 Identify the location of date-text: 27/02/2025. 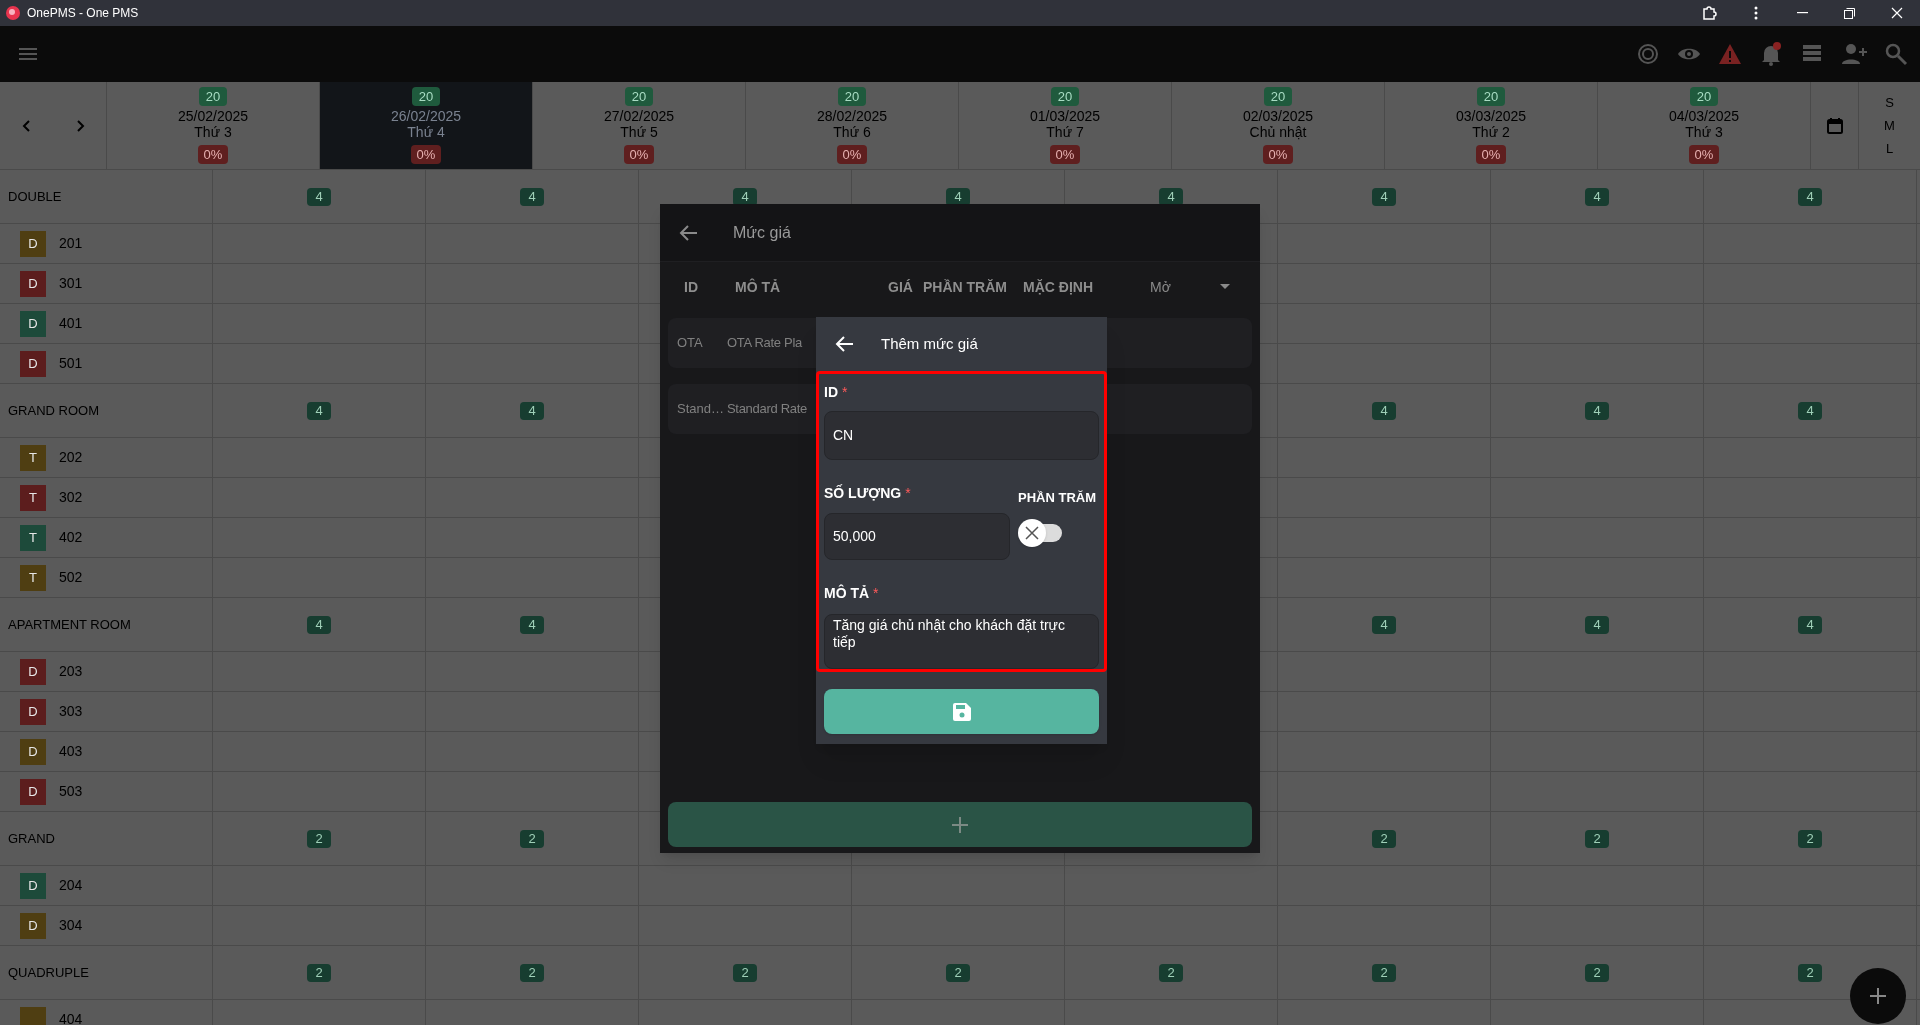
(639, 116).